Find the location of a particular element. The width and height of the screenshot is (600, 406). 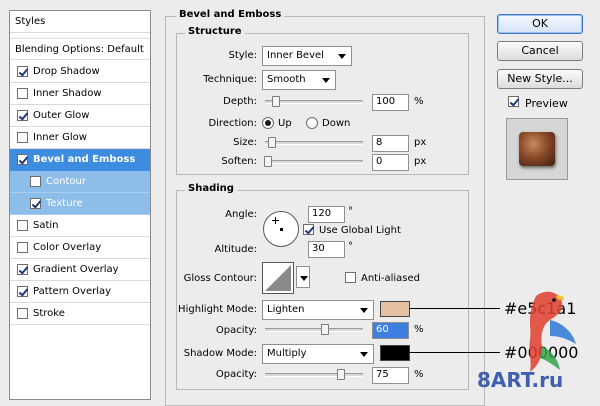

styles-header: Styles is located at coordinates (80, 22).